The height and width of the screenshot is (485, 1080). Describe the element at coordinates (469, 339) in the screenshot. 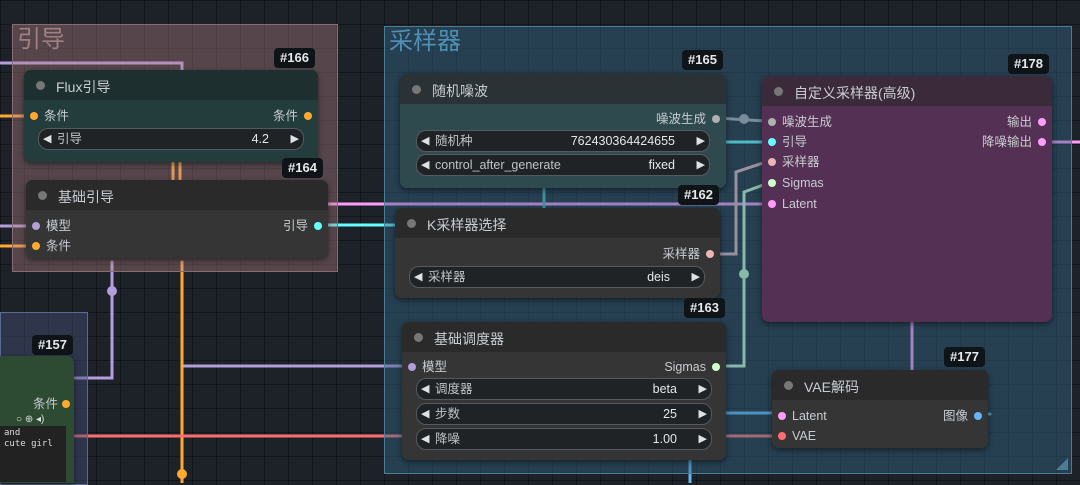

I see `node-title: 基础调度器` at that location.